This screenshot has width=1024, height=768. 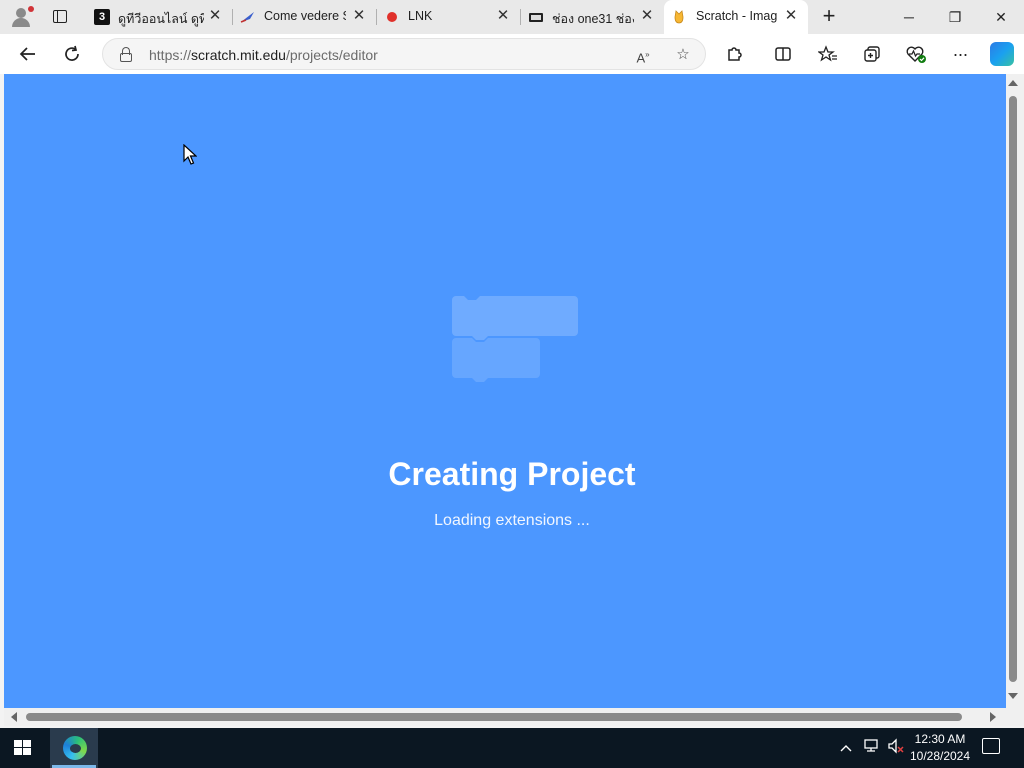 I want to click on lock-icon, so click(x=126, y=54).